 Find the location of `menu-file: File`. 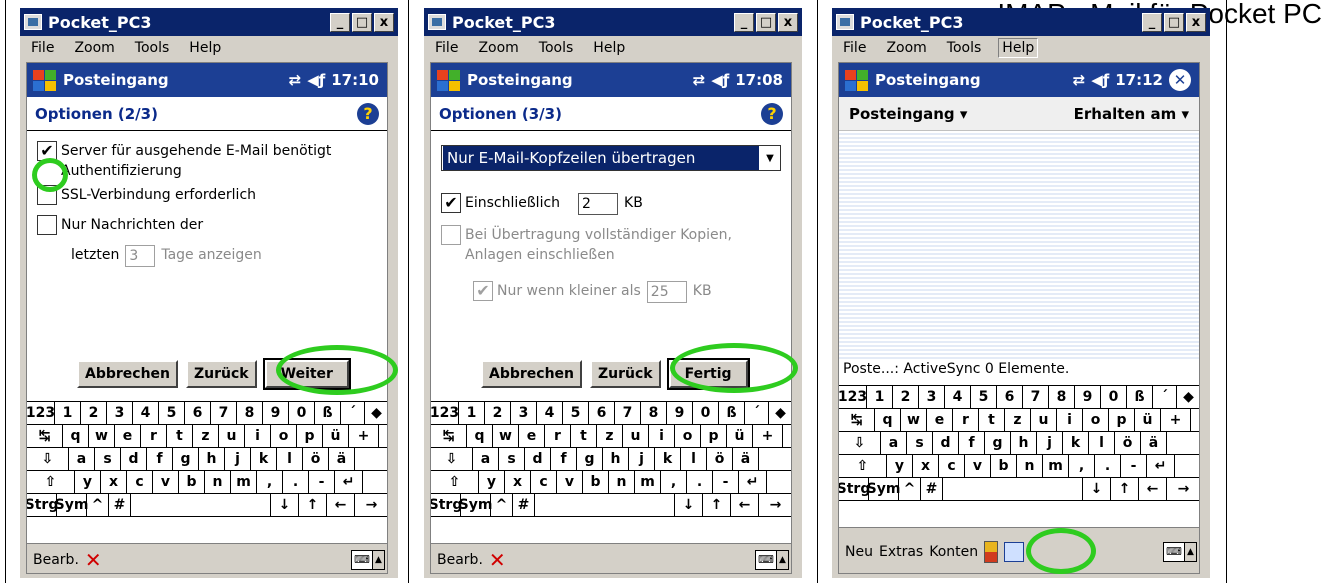

menu-file: File is located at coordinates (446, 48).